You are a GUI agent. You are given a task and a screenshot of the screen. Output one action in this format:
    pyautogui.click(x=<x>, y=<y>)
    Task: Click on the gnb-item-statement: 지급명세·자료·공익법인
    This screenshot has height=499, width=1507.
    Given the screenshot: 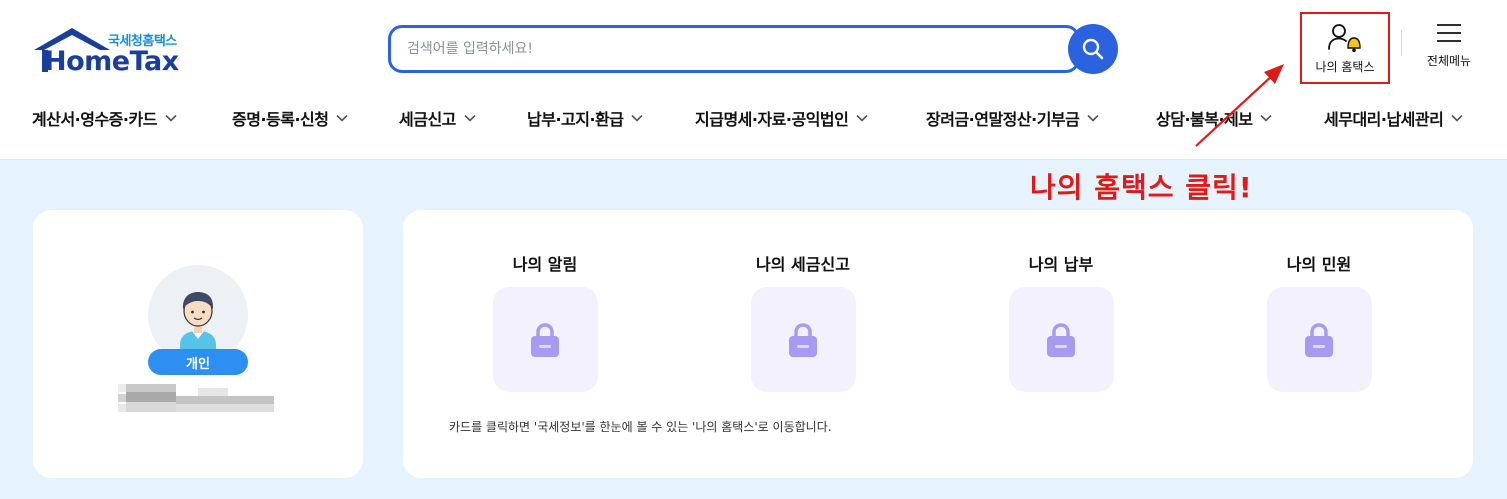 What is the action you would take?
    pyautogui.click(x=781, y=118)
    